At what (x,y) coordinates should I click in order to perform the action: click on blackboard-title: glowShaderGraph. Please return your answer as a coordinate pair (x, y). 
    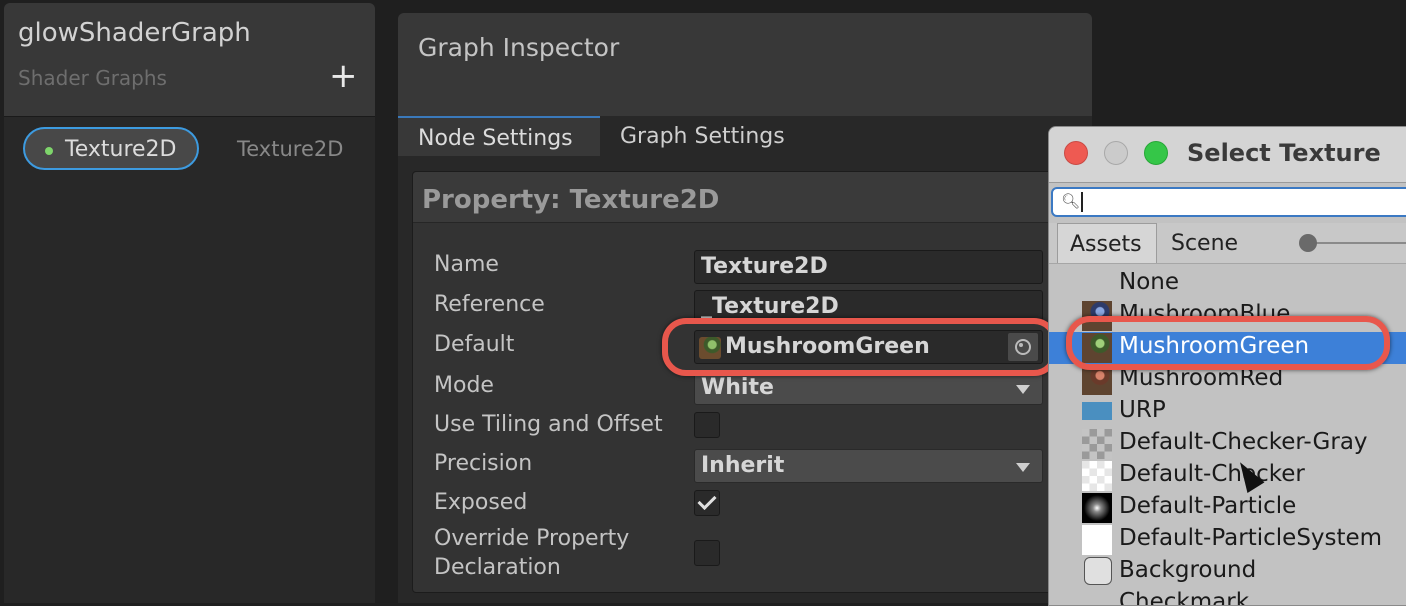
    Looking at the image, I should click on (134, 33).